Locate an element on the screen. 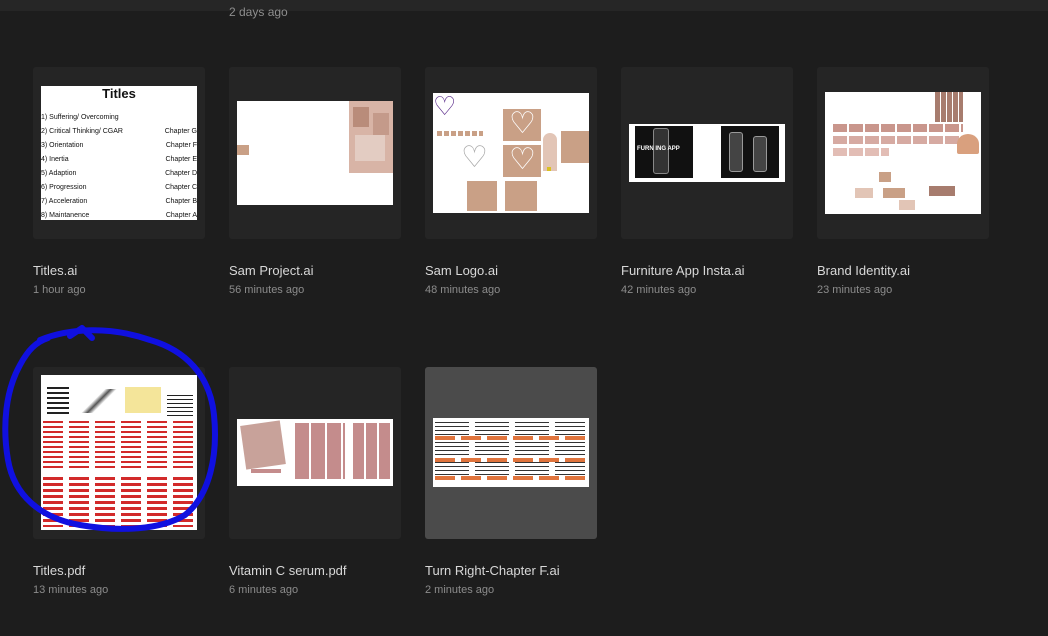  file-card-brand-identity: Brand Identity.ai 23 minutes ago is located at coordinates (903, 181).